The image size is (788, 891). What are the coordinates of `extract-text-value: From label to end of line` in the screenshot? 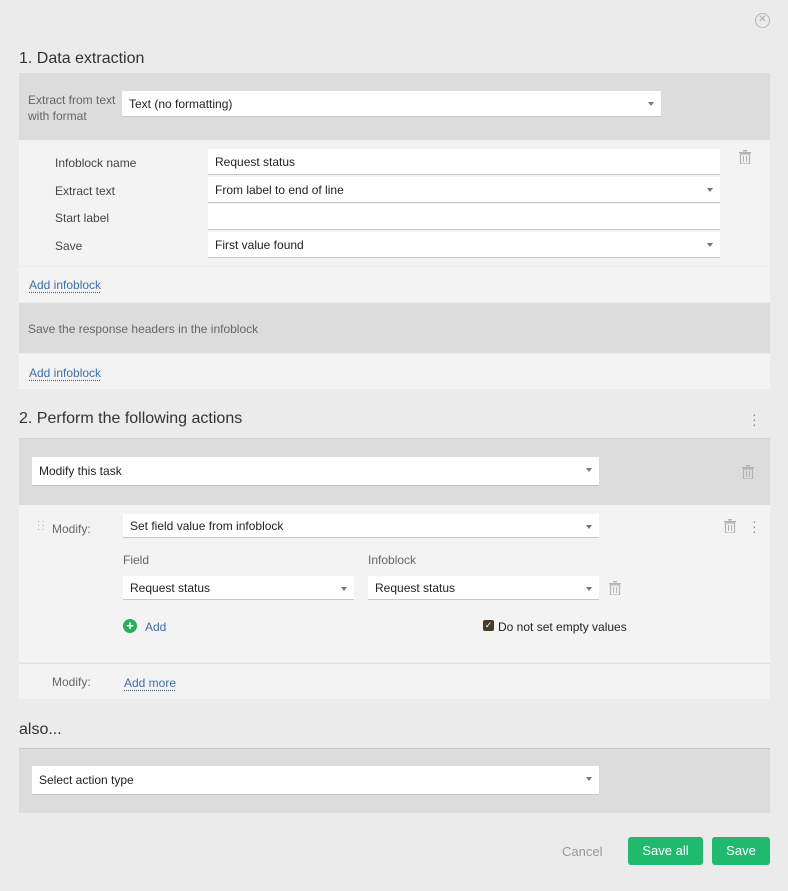 It's located at (279, 190).